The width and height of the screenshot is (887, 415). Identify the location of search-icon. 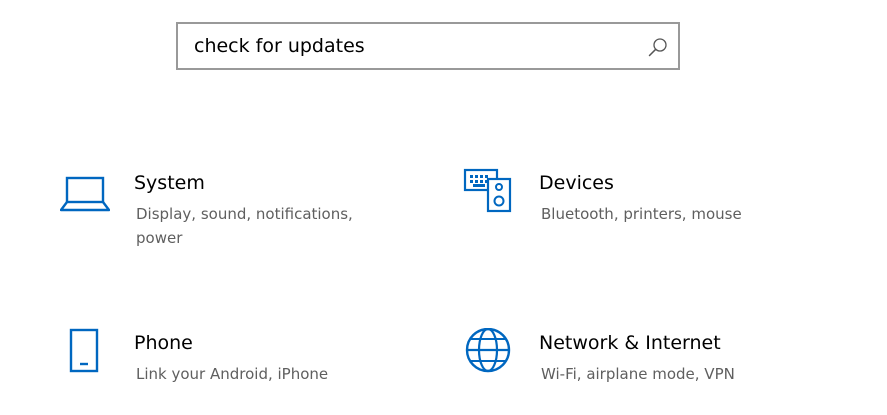
(658, 47).